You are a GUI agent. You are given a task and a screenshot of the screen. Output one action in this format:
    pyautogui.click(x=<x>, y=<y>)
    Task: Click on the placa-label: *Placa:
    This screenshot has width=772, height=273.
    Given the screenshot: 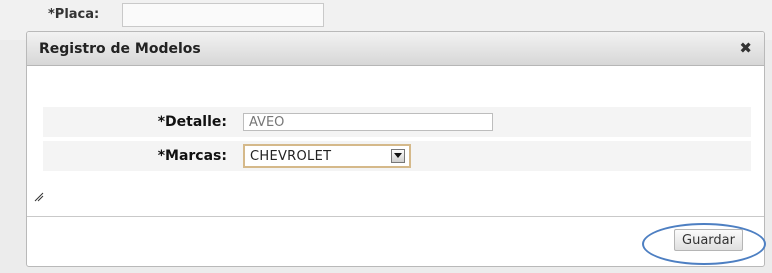 What is the action you would take?
    pyautogui.click(x=74, y=14)
    